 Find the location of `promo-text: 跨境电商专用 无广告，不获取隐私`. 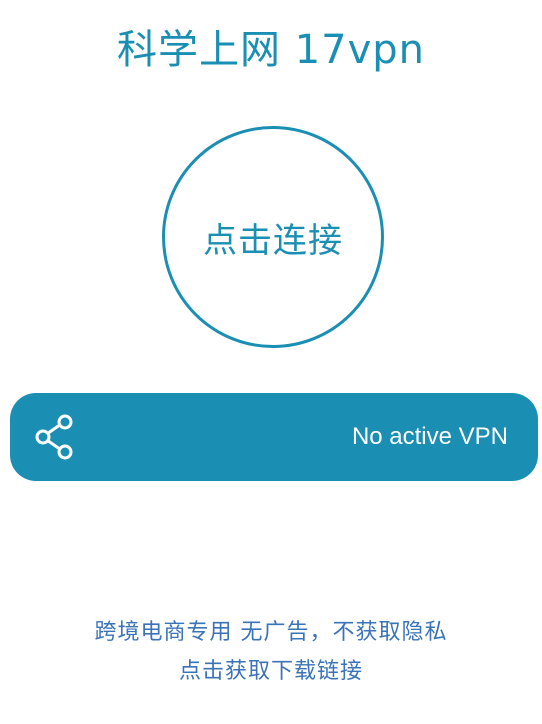

promo-text: 跨境电商专用 无广告，不获取隐私 is located at coordinates (271, 632).